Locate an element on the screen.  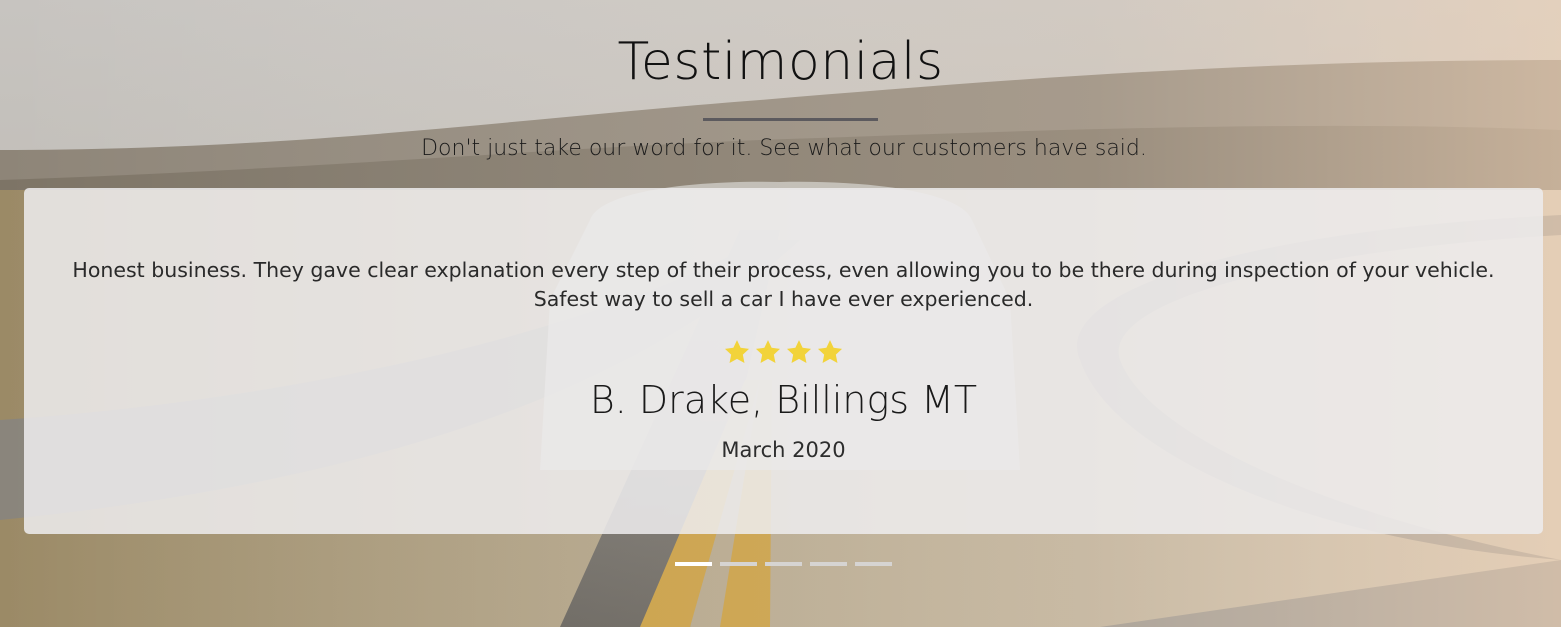
testimonial-author: B. Drake, Billings MT is located at coordinates (783, 400).